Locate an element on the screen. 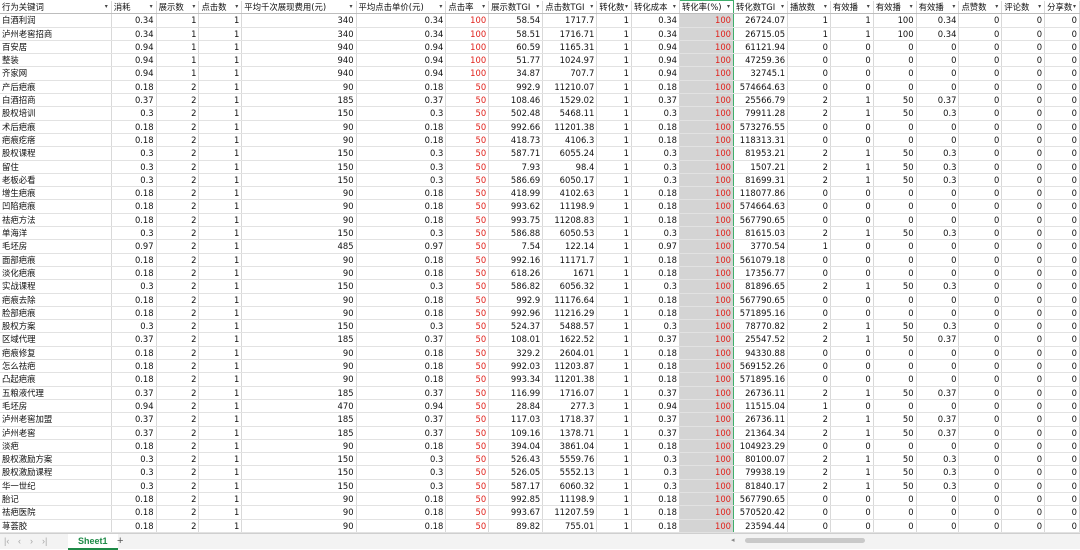 The image size is (1080, 550). data-cell: 150 is located at coordinates (299, 167).